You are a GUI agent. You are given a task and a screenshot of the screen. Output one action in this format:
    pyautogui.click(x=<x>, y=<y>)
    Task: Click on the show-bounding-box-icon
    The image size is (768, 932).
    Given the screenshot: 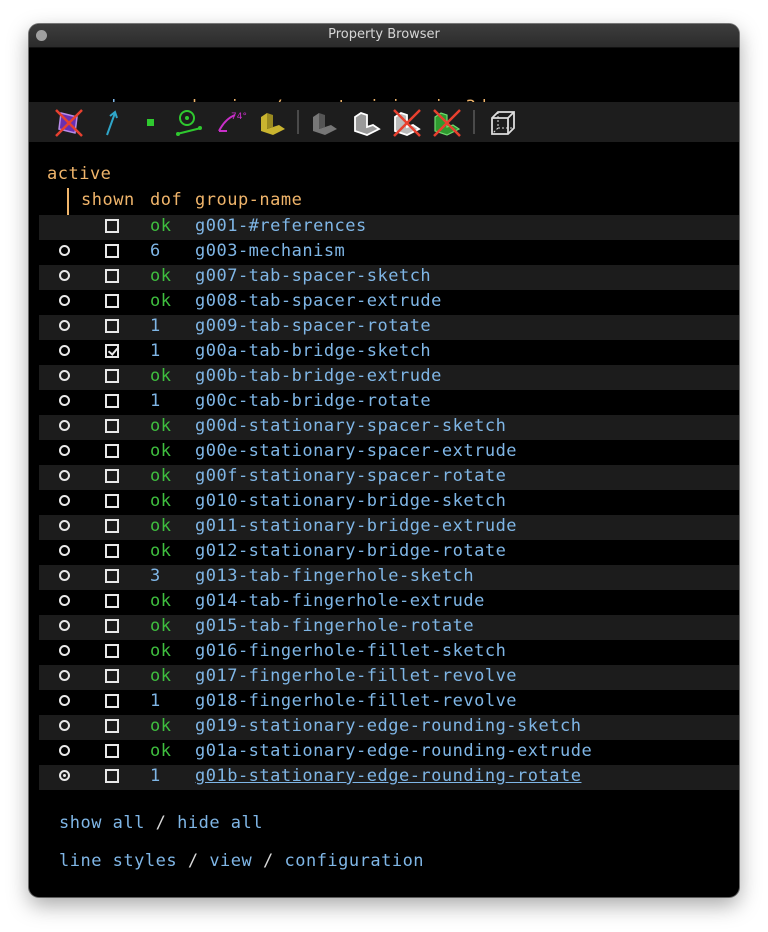 What is the action you would take?
    pyautogui.click(x=503, y=123)
    